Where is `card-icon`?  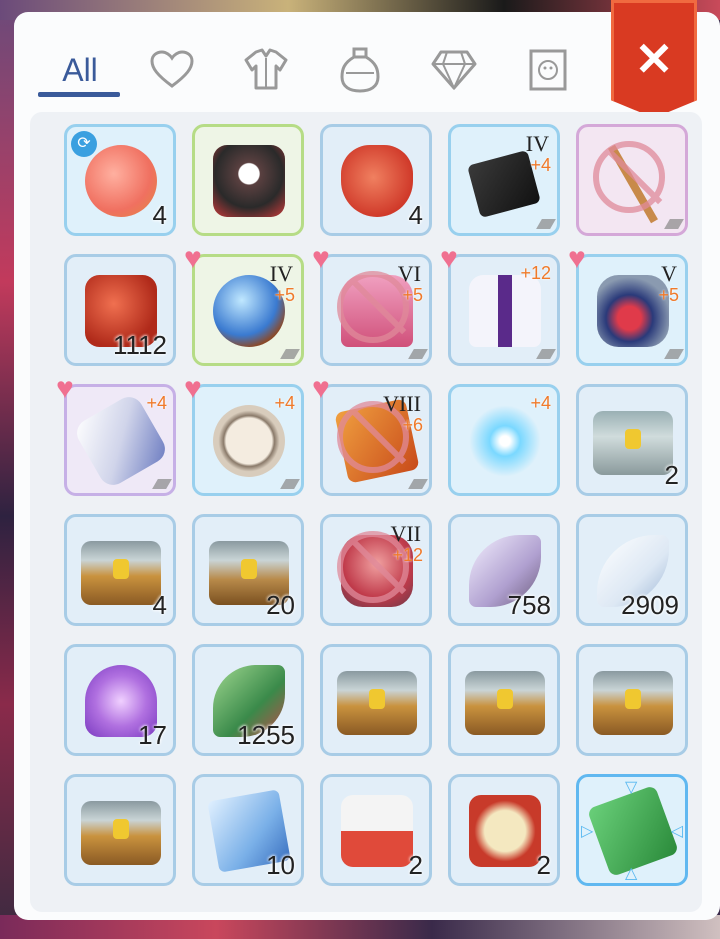 card-icon is located at coordinates (548, 70).